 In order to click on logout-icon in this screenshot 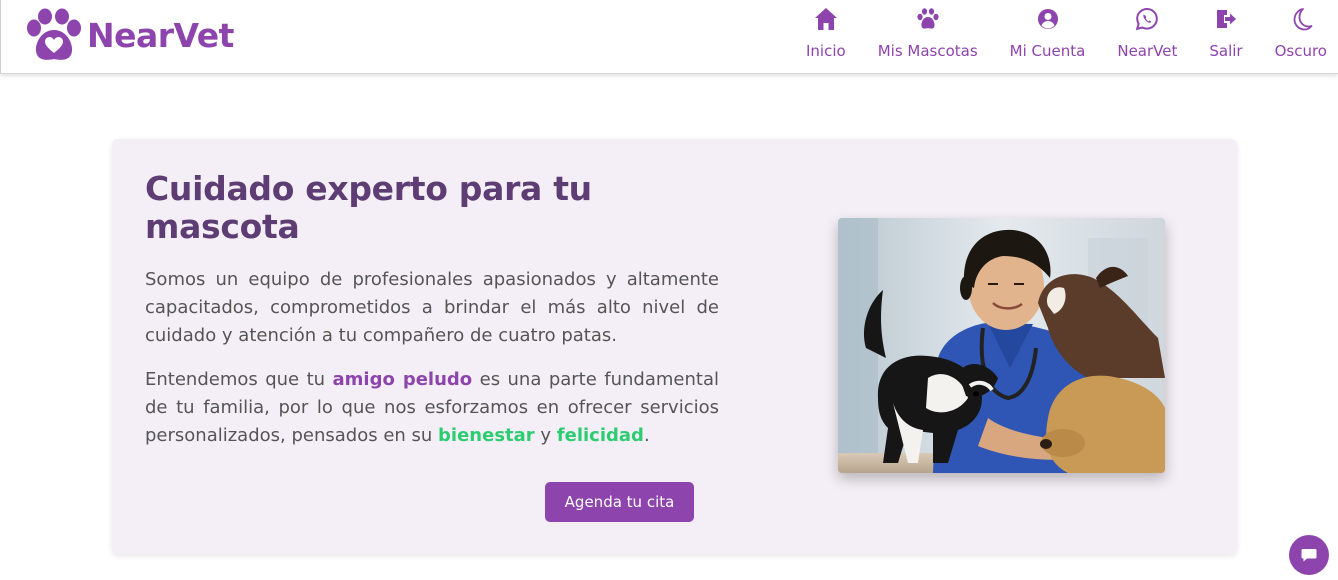, I will do `click(1226, 19)`.